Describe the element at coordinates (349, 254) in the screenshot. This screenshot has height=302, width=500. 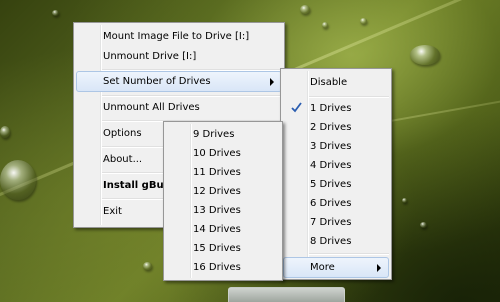
I see `menu-separator` at that location.